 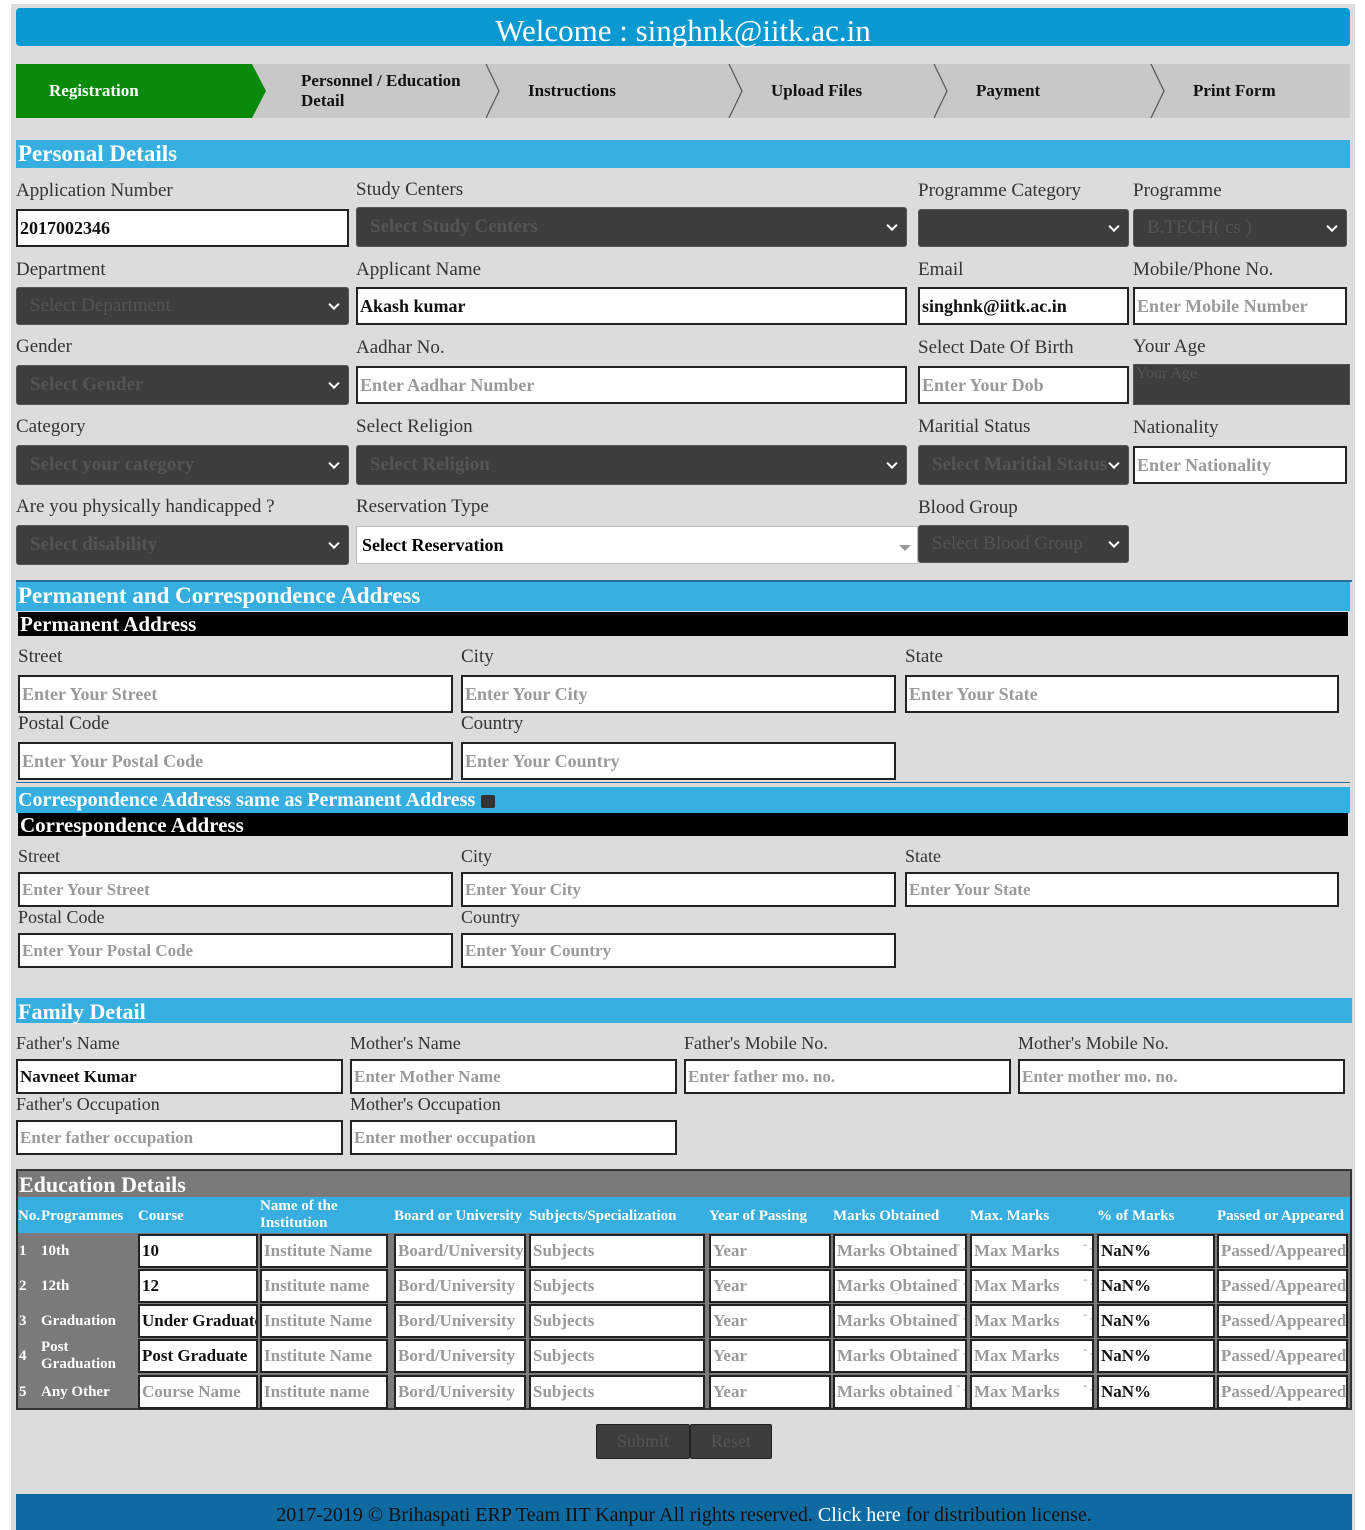 What do you see at coordinates (182, 545) in the screenshot?
I see `handicapped-select: Select disability` at bounding box center [182, 545].